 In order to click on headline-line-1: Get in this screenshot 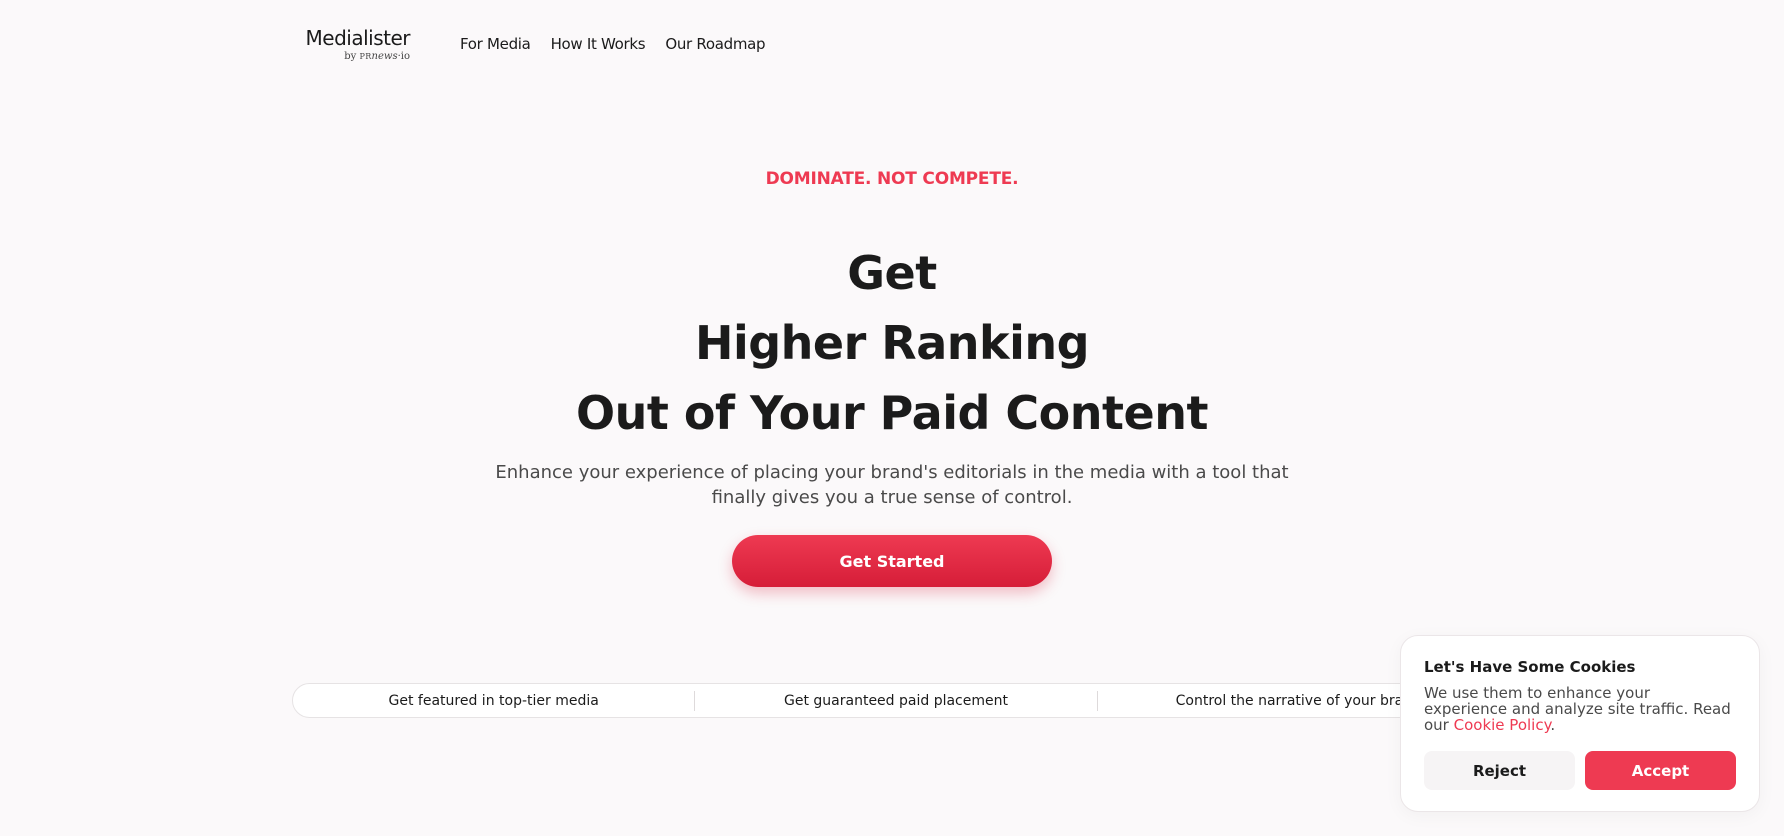, I will do `click(892, 273)`.